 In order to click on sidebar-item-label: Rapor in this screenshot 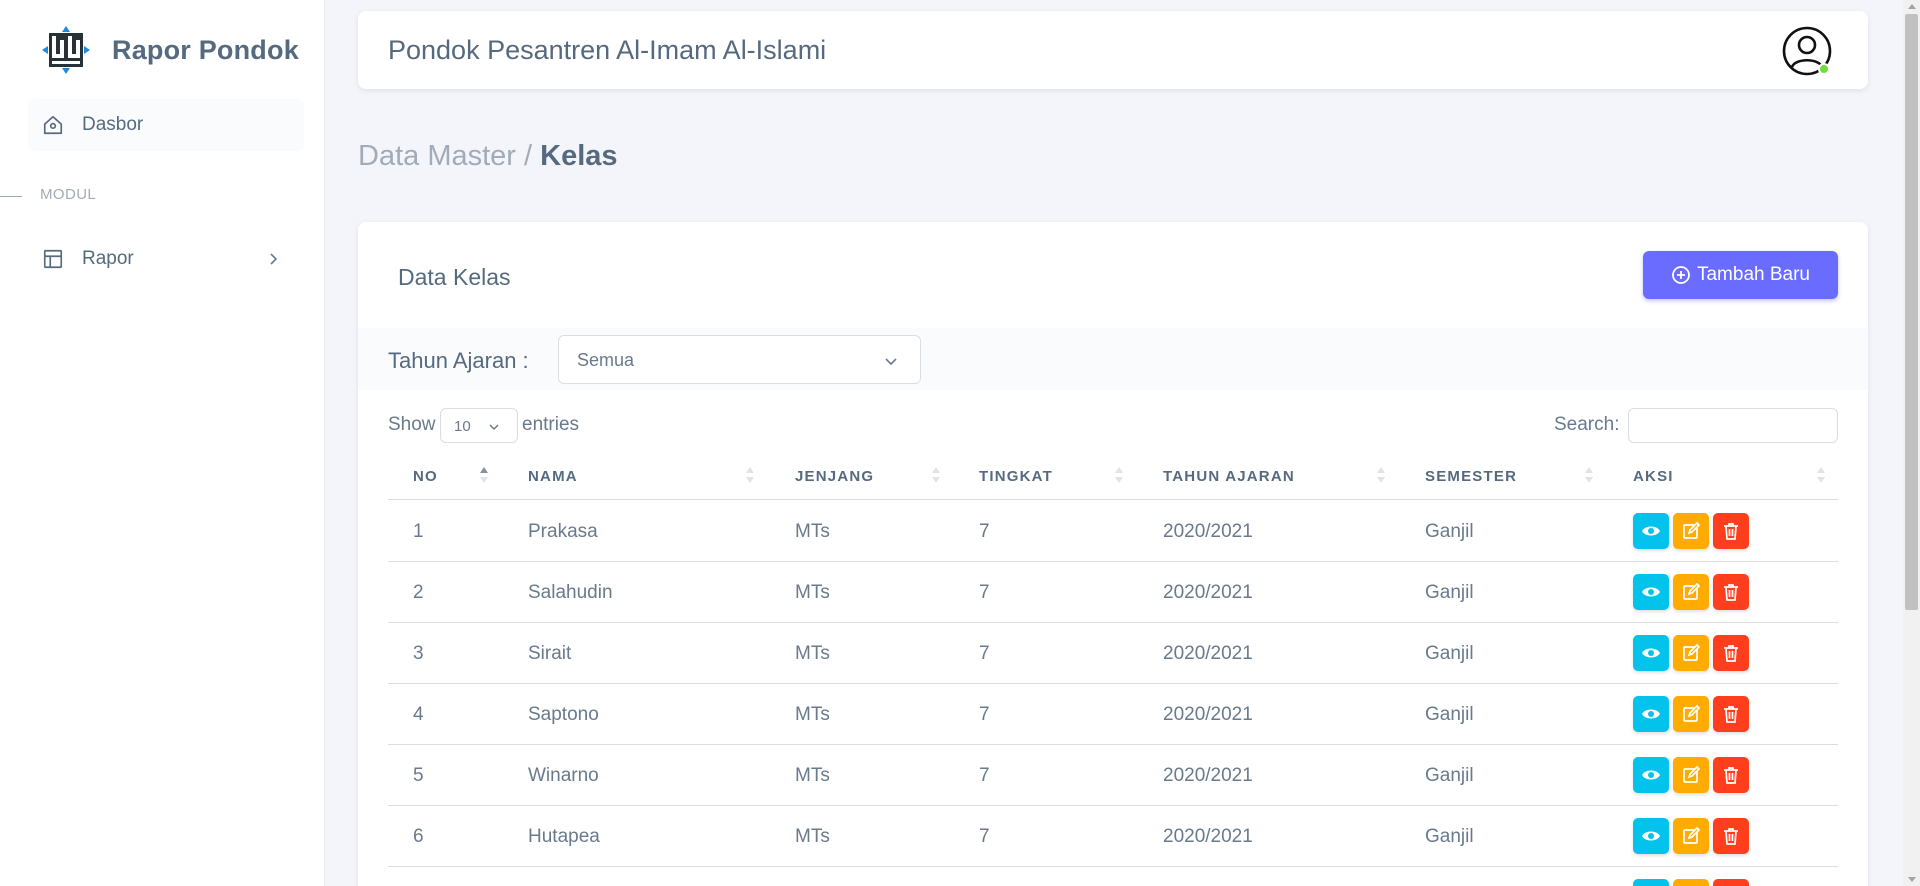, I will do `click(108, 258)`.